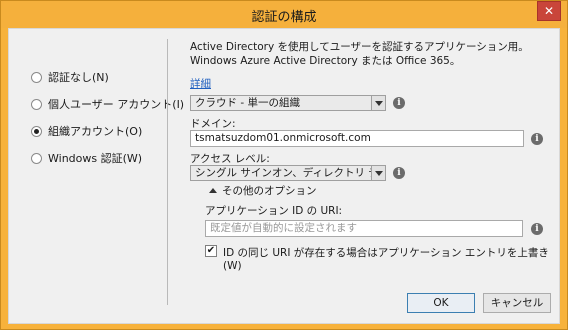 The width and height of the screenshot is (568, 330). What do you see at coordinates (549, 11) in the screenshot?
I see `close-button: ✕` at bounding box center [549, 11].